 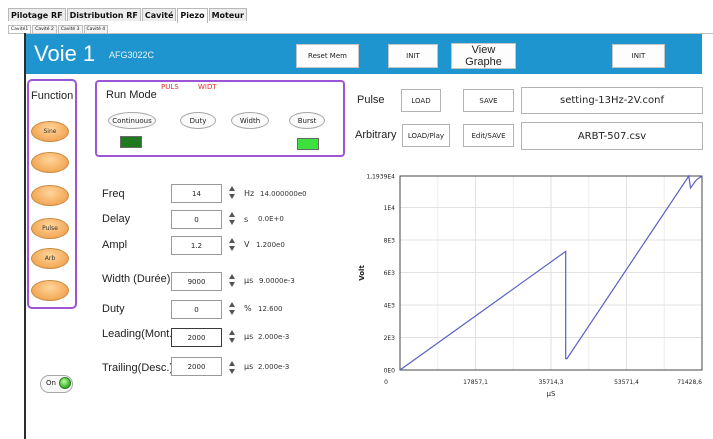 What do you see at coordinates (390, 208) in the screenshot?
I see `y-tick-label: 1E4` at bounding box center [390, 208].